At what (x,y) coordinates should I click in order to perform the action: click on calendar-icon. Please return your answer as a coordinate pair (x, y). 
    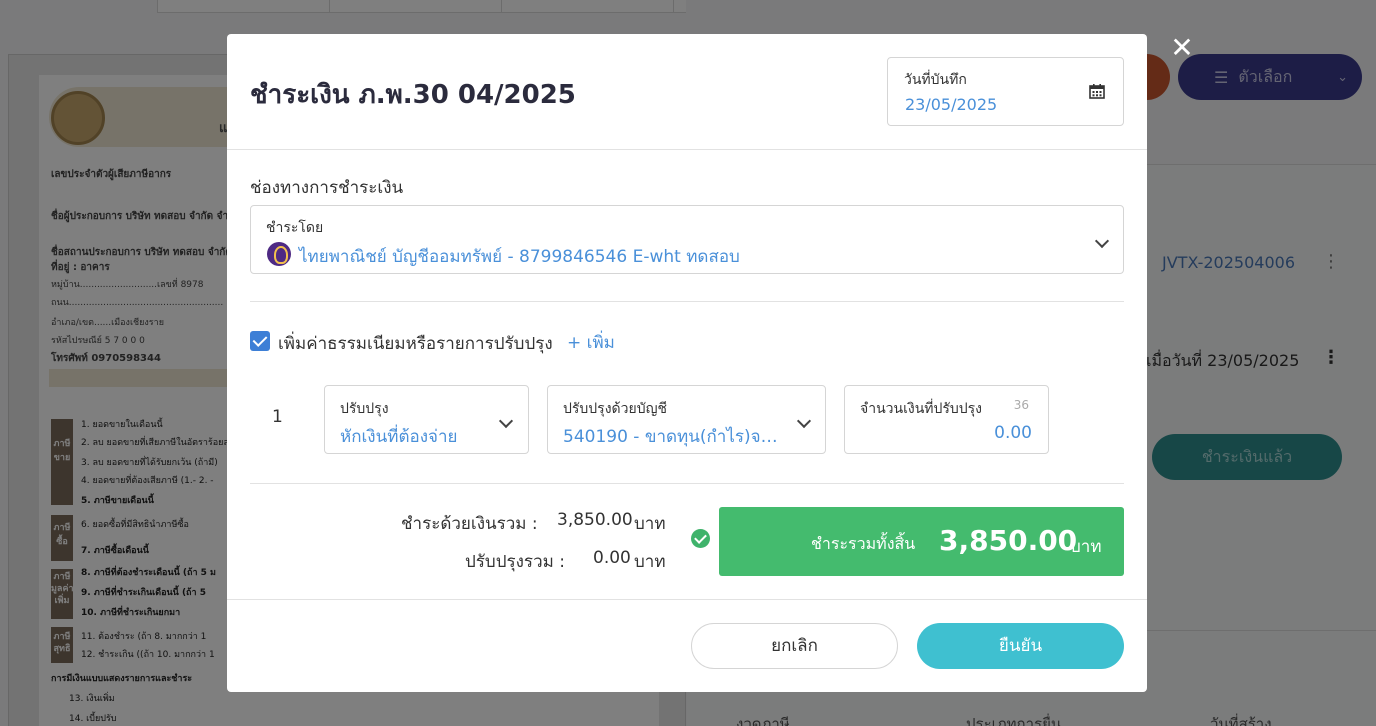
    Looking at the image, I should click on (1097, 91).